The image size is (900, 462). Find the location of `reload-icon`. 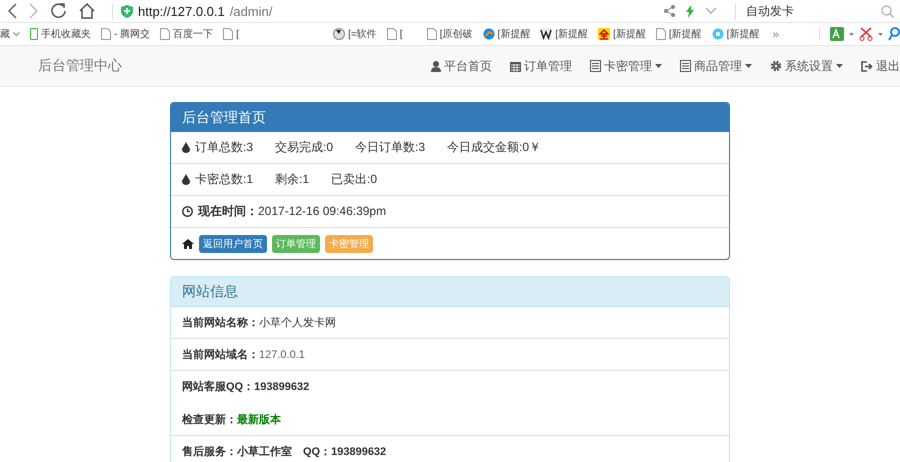

reload-icon is located at coordinates (59, 11).